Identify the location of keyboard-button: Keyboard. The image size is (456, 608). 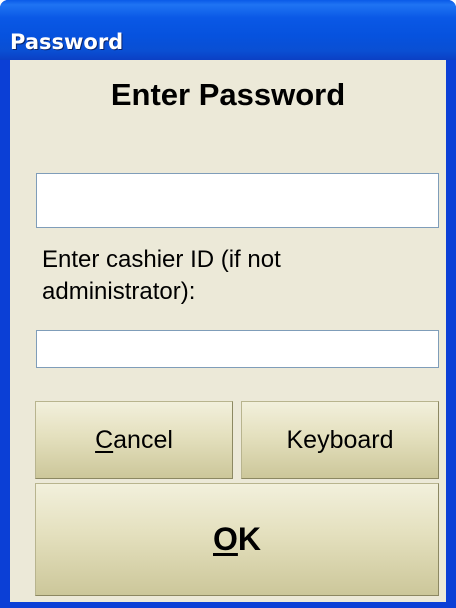
(340, 440).